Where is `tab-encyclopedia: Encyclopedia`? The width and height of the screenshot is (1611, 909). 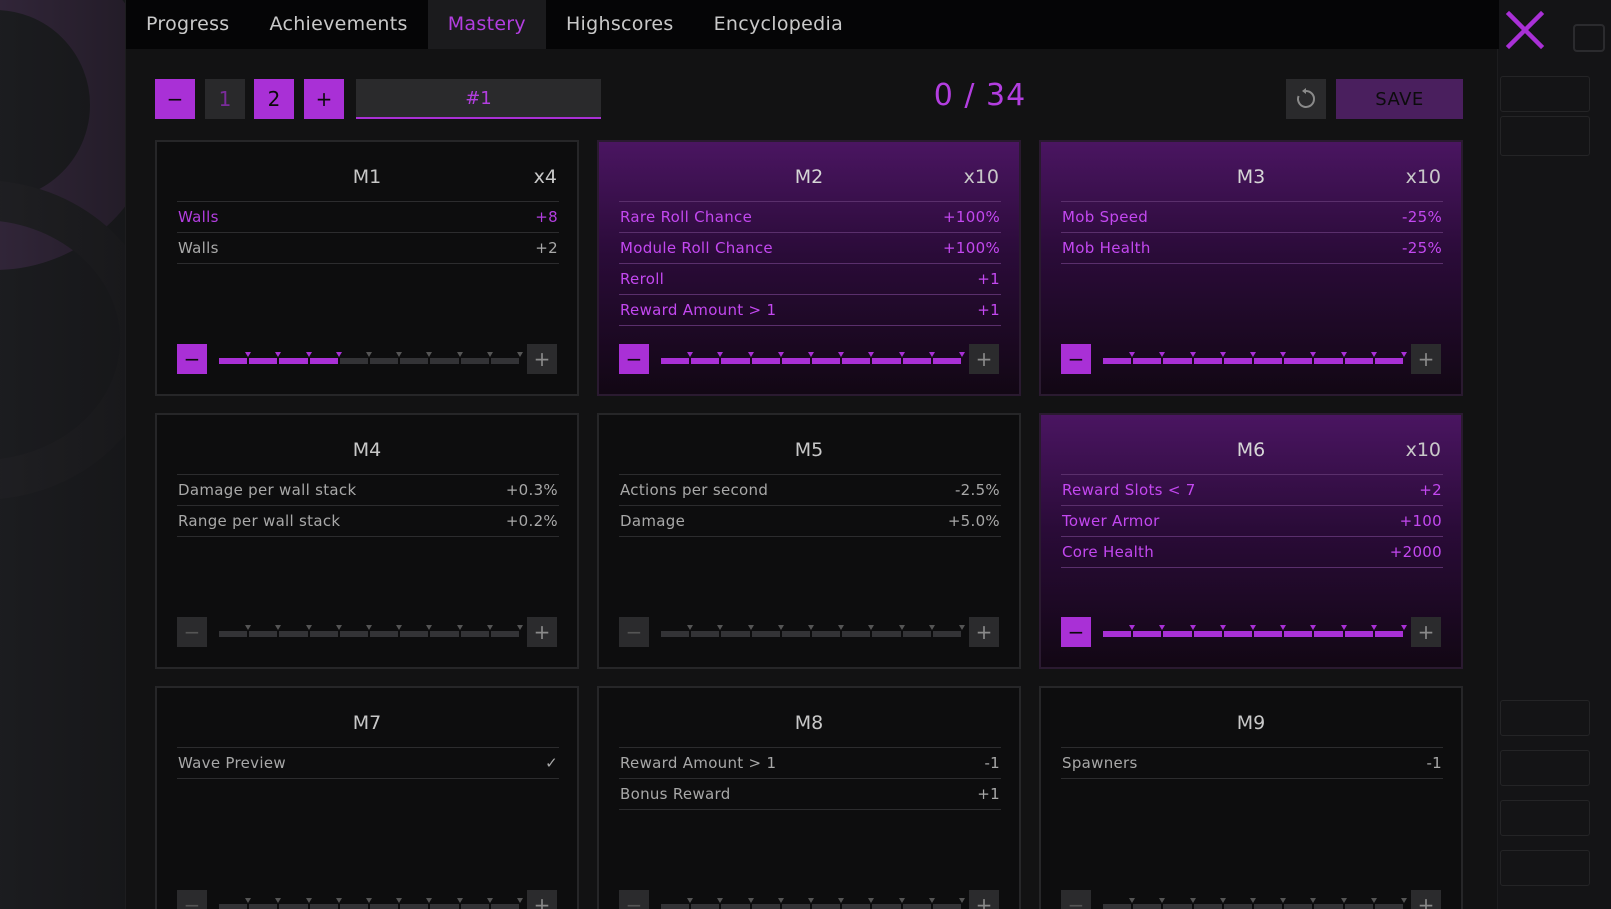
tab-encyclopedia: Encyclopedia is located at coordinates (778, 24).